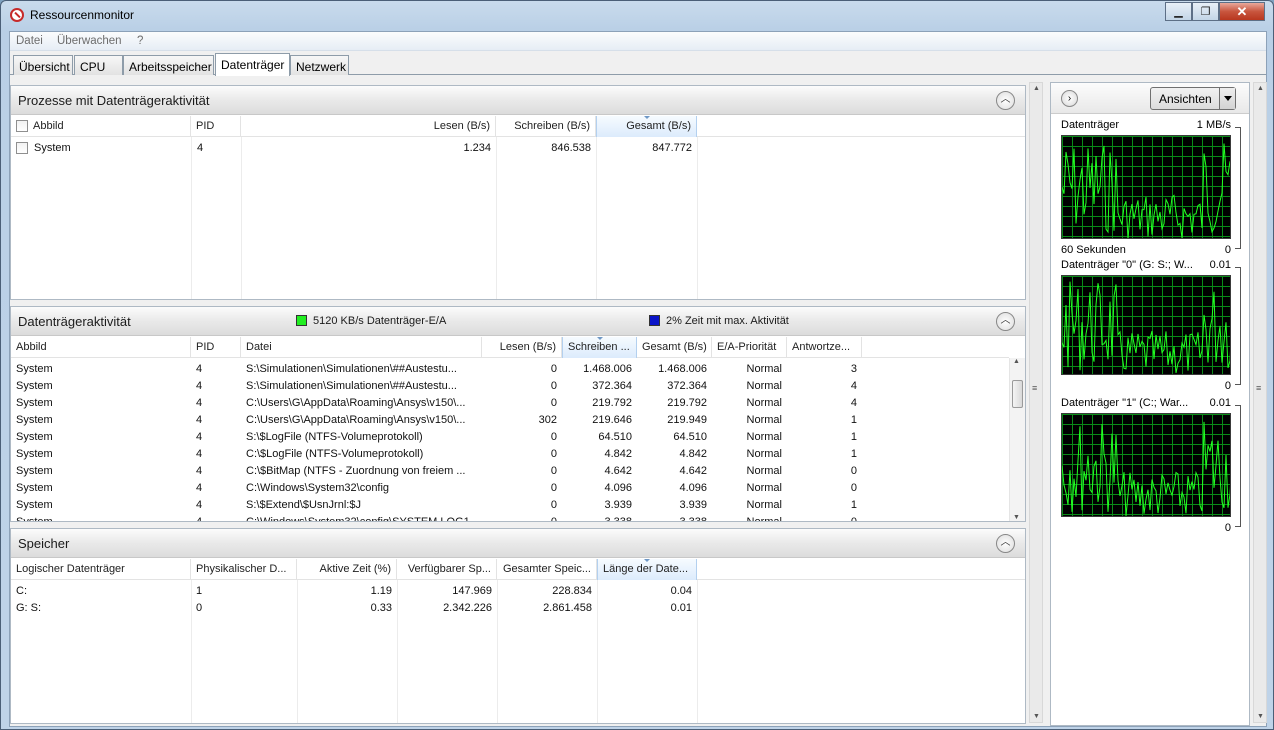 This screenshot has width=1274, height=730. I want to click on cell-schreiben: 4.642, so click(618, 471).